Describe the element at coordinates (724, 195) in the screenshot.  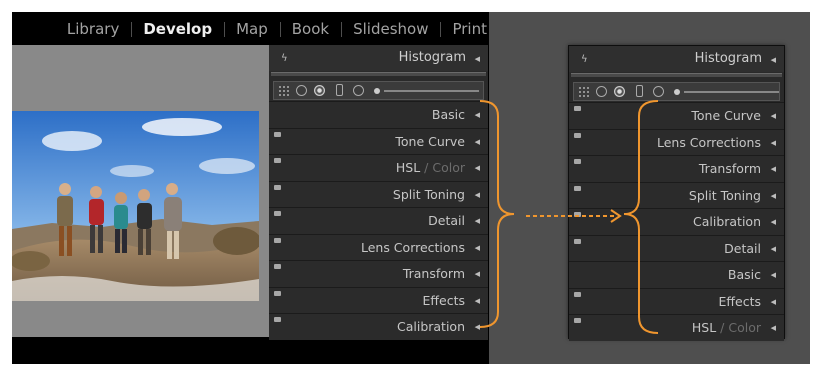
I see `section-label: Split Toning` at that location.